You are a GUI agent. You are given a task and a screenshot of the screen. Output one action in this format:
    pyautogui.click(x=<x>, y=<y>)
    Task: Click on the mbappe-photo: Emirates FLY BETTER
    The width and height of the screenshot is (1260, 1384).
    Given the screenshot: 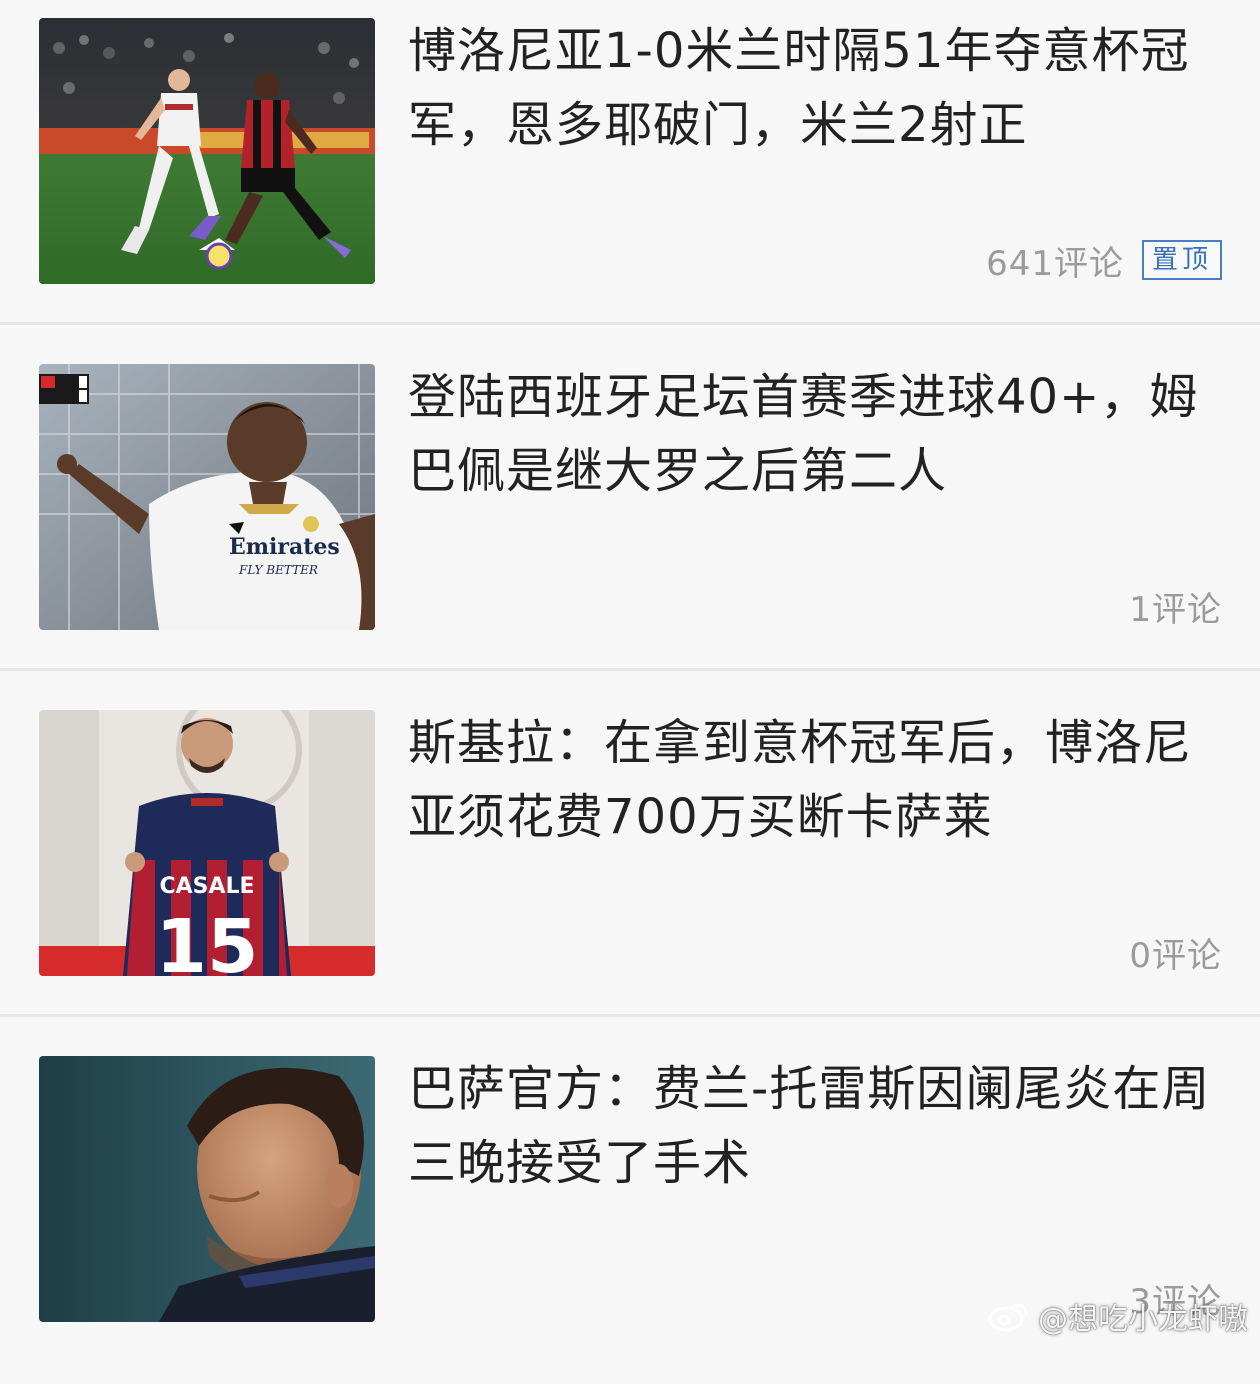 What is the action you would take?
    pyautogui.click(x=207, y=497)
    